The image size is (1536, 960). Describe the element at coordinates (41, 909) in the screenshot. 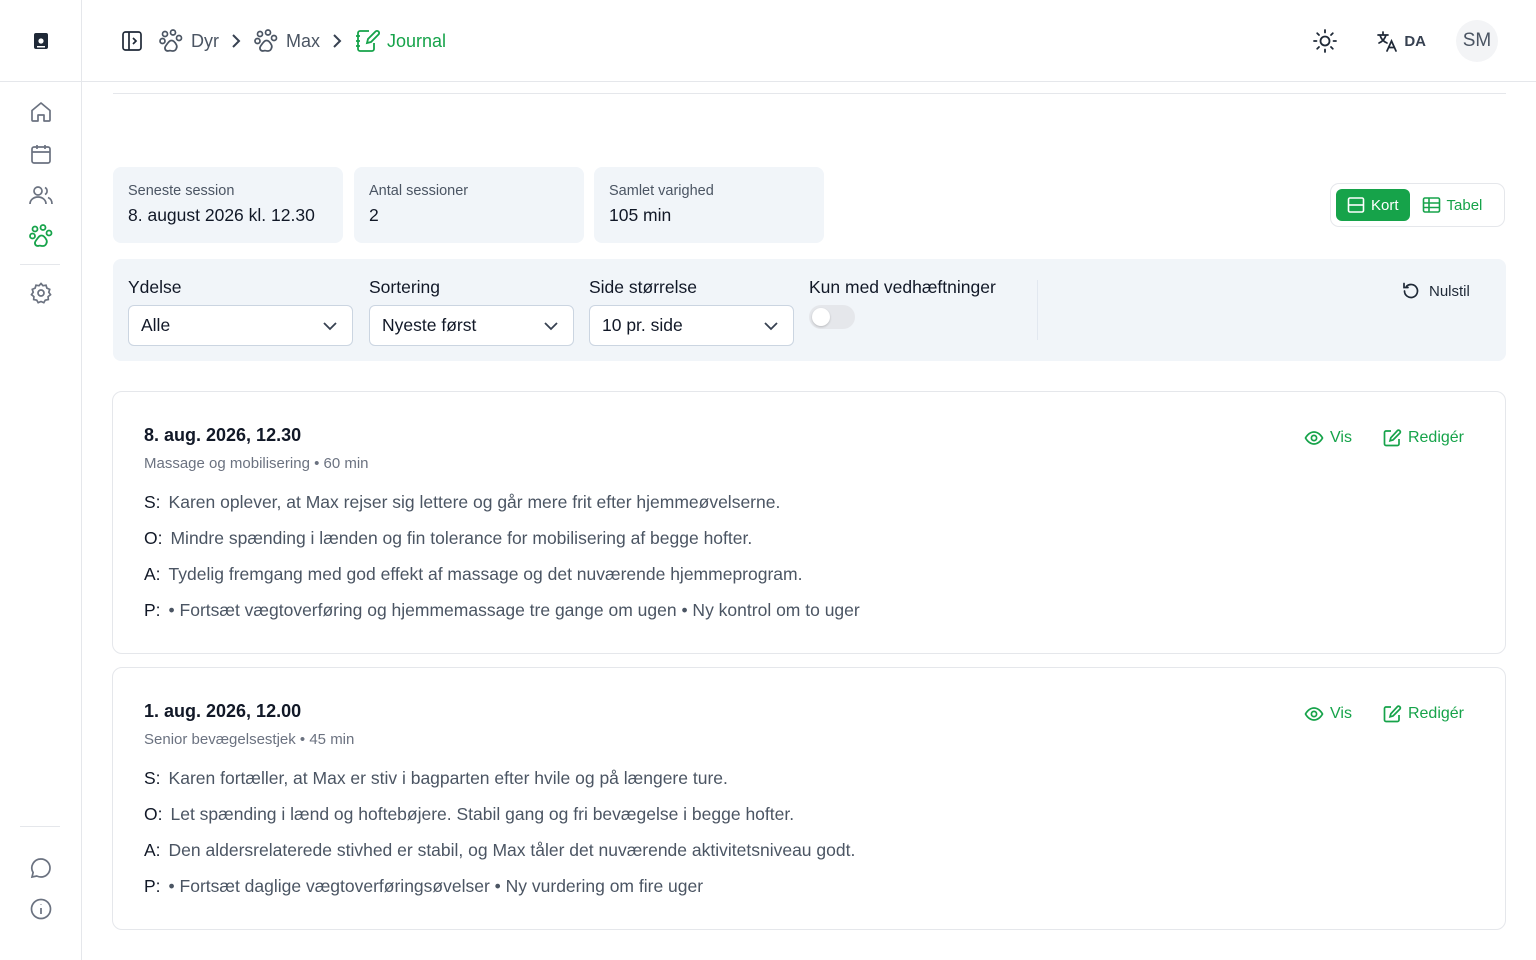

I see `info-icon` at that location.